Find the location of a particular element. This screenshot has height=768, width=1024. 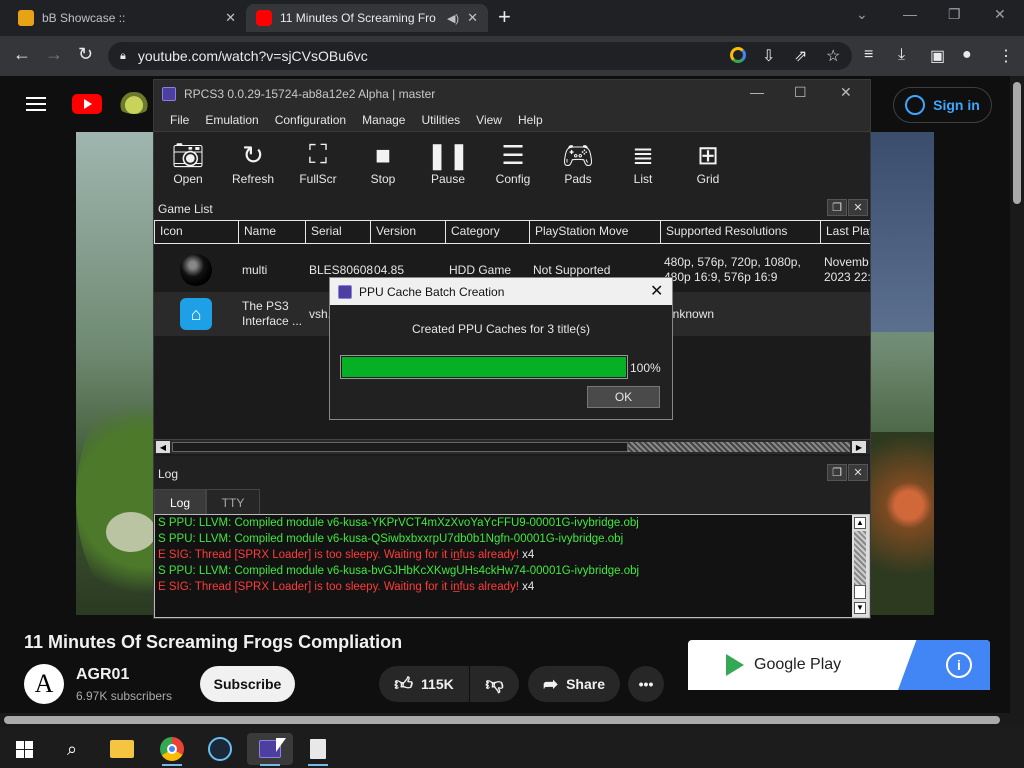

guide-menu-icon is located at coordinates (36, 104).